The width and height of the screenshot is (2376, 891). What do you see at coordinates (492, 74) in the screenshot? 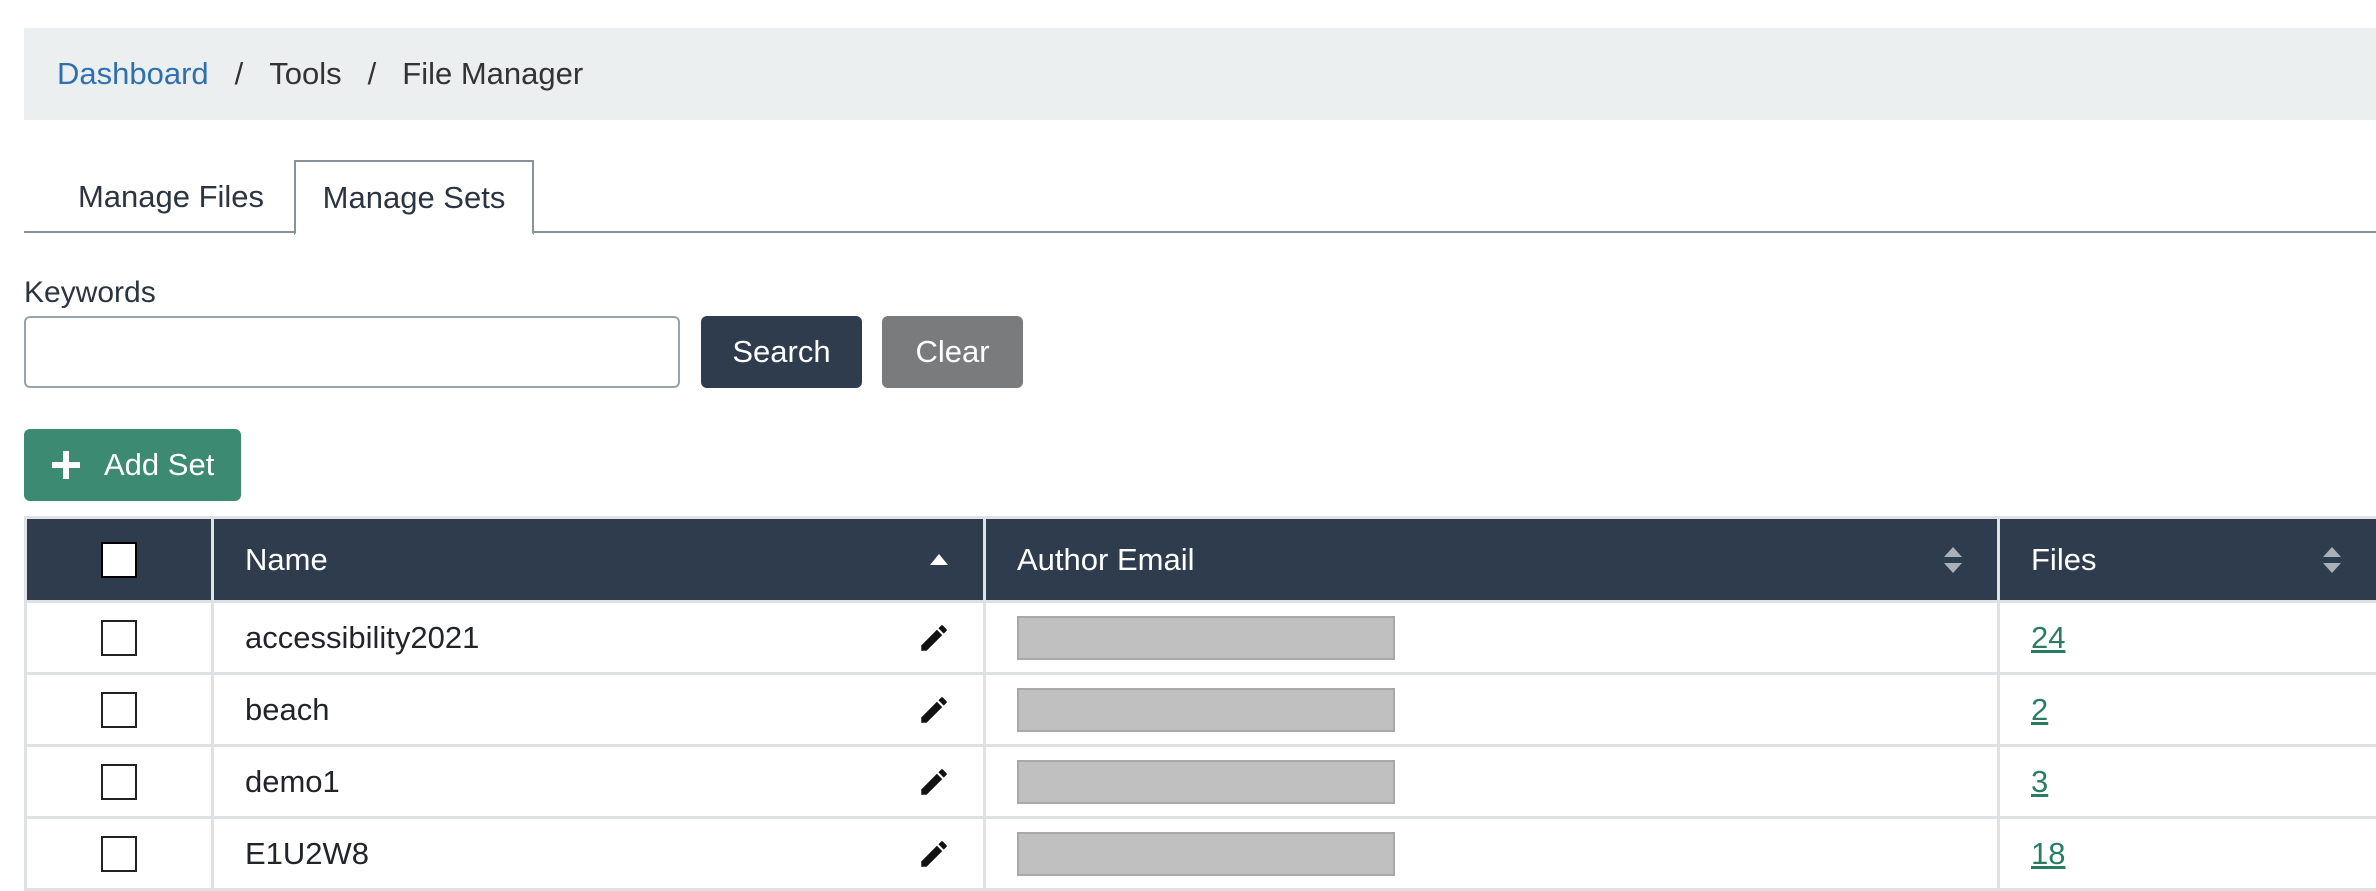
I see `breadcrumb-current: File Manager` at bounding box center [492, 74].